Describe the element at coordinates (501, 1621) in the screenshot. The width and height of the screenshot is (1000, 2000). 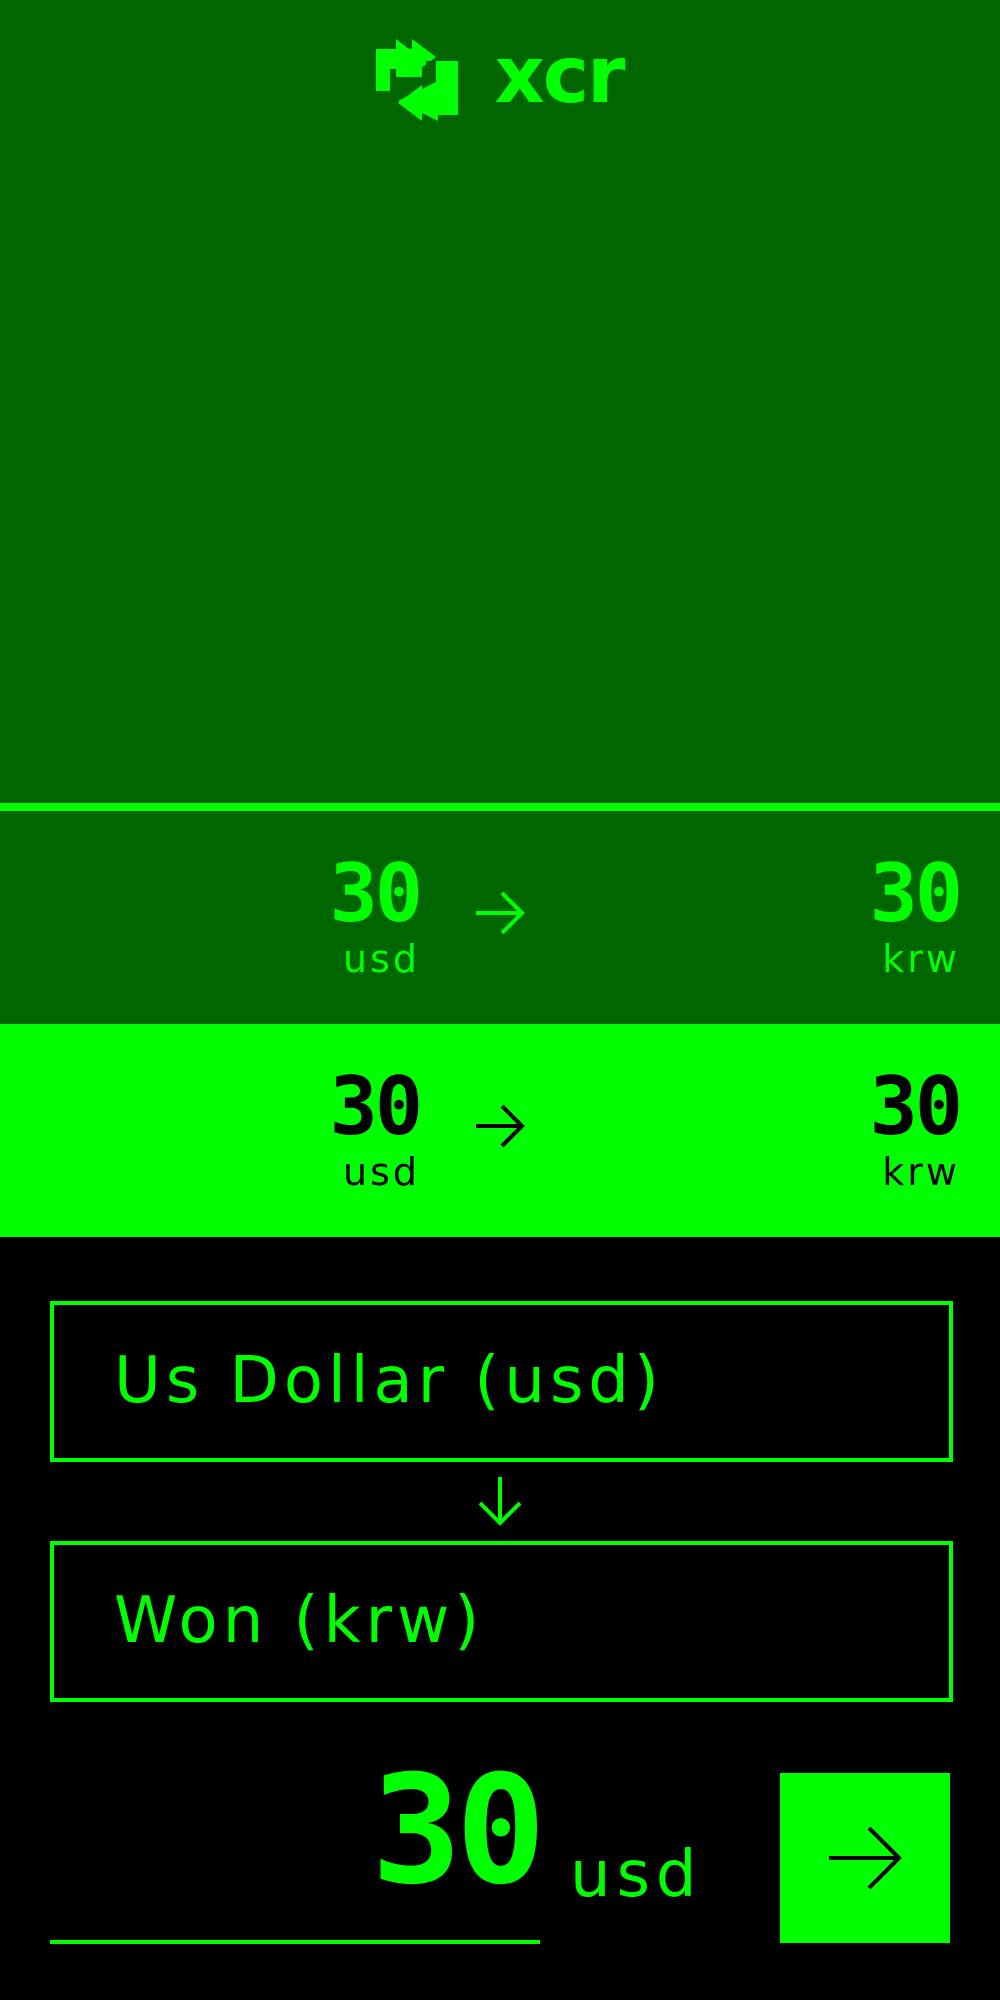
I see `to-currency-select: Won (krw)` at that location.